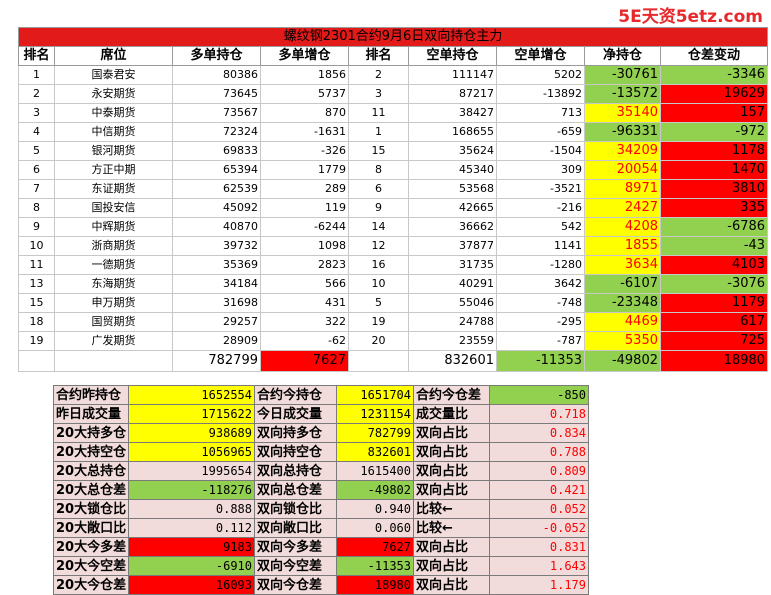 This screenshot has height=595, width=771. I want to click on rank-cell: 15, so click(36, 303).